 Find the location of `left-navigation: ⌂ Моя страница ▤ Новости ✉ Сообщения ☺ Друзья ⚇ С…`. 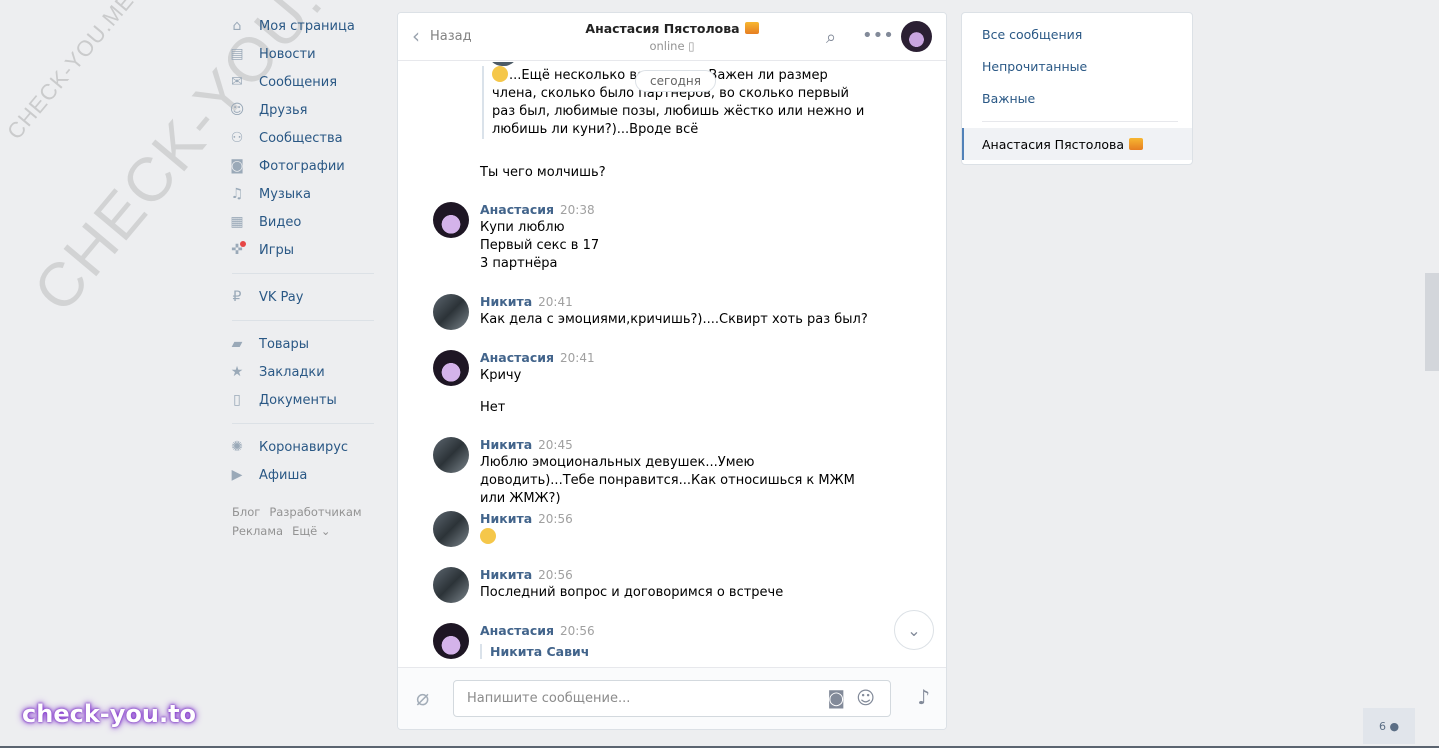

left-navigation: ⌂ Моя страница ▤ Новости ✉ Сообщения ☺ Друзья ⚇ С… is located at coordinates (303, 276).